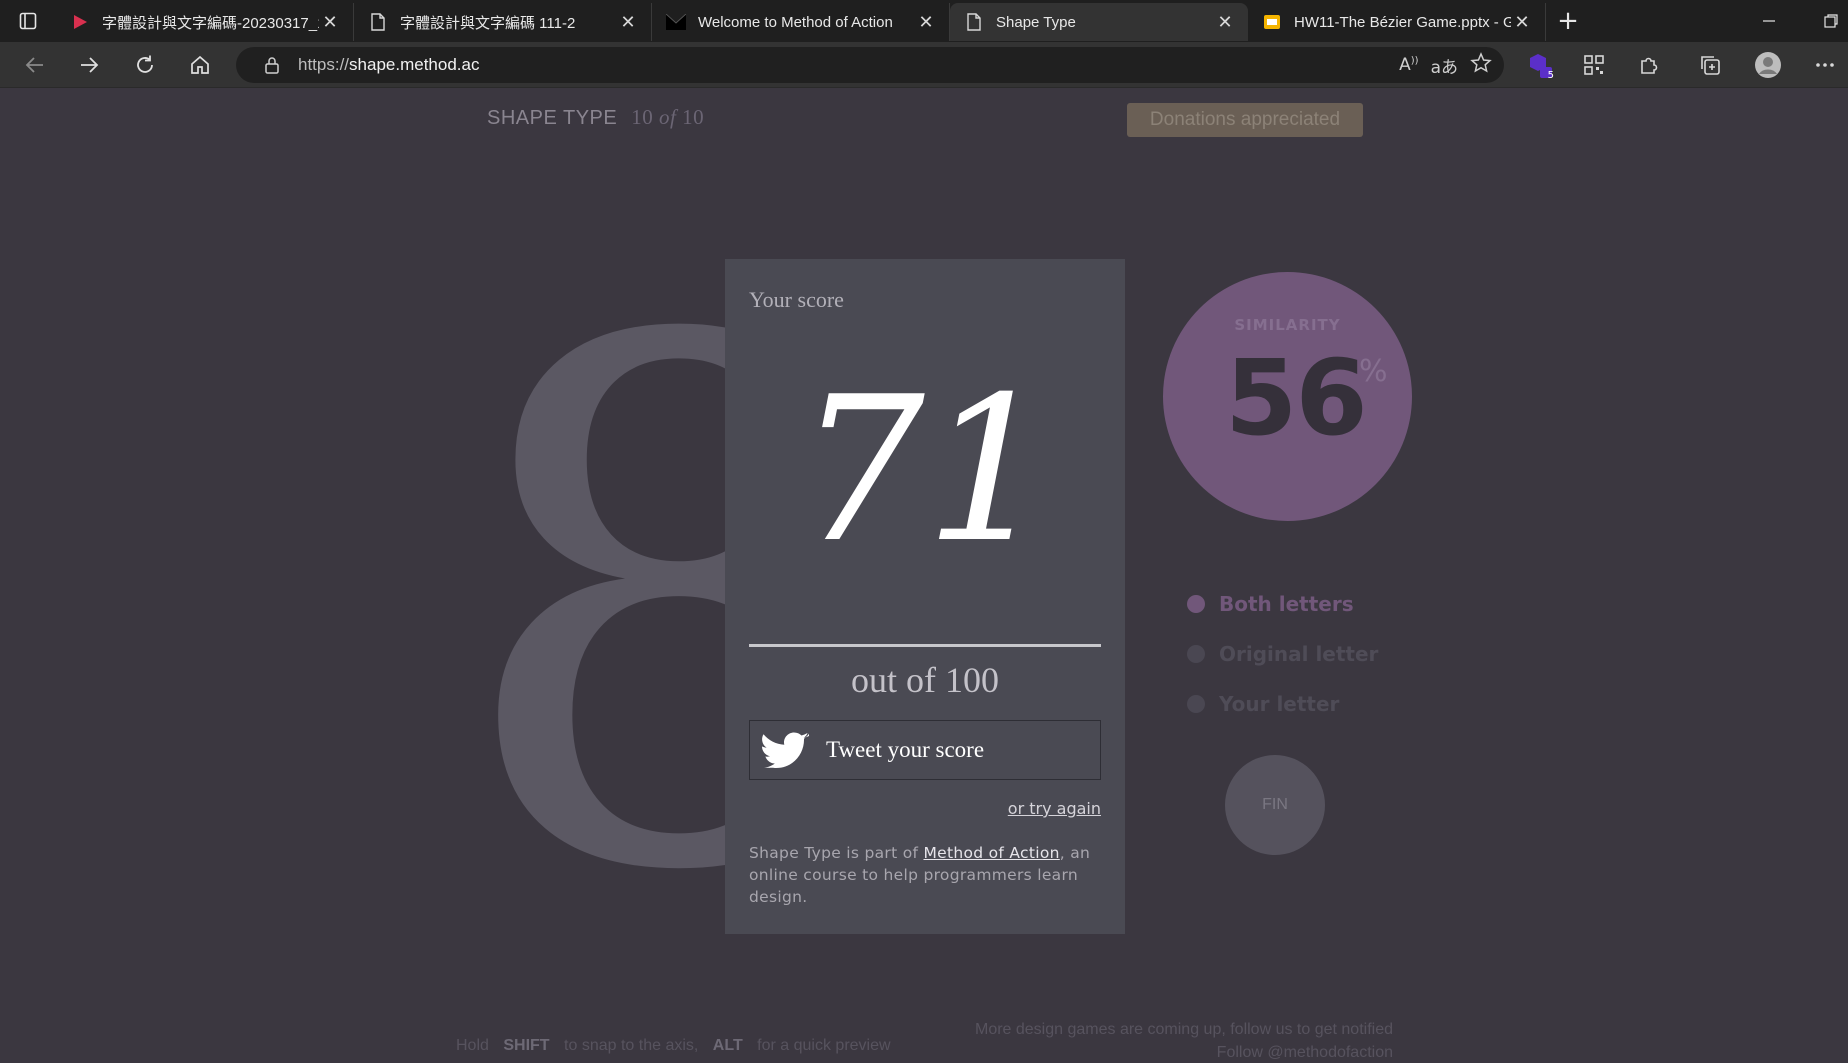 Image resolution: width=1848 pixels, height=1063 pixels. I want to click on favorite-star-icon, so click(1481, 65).